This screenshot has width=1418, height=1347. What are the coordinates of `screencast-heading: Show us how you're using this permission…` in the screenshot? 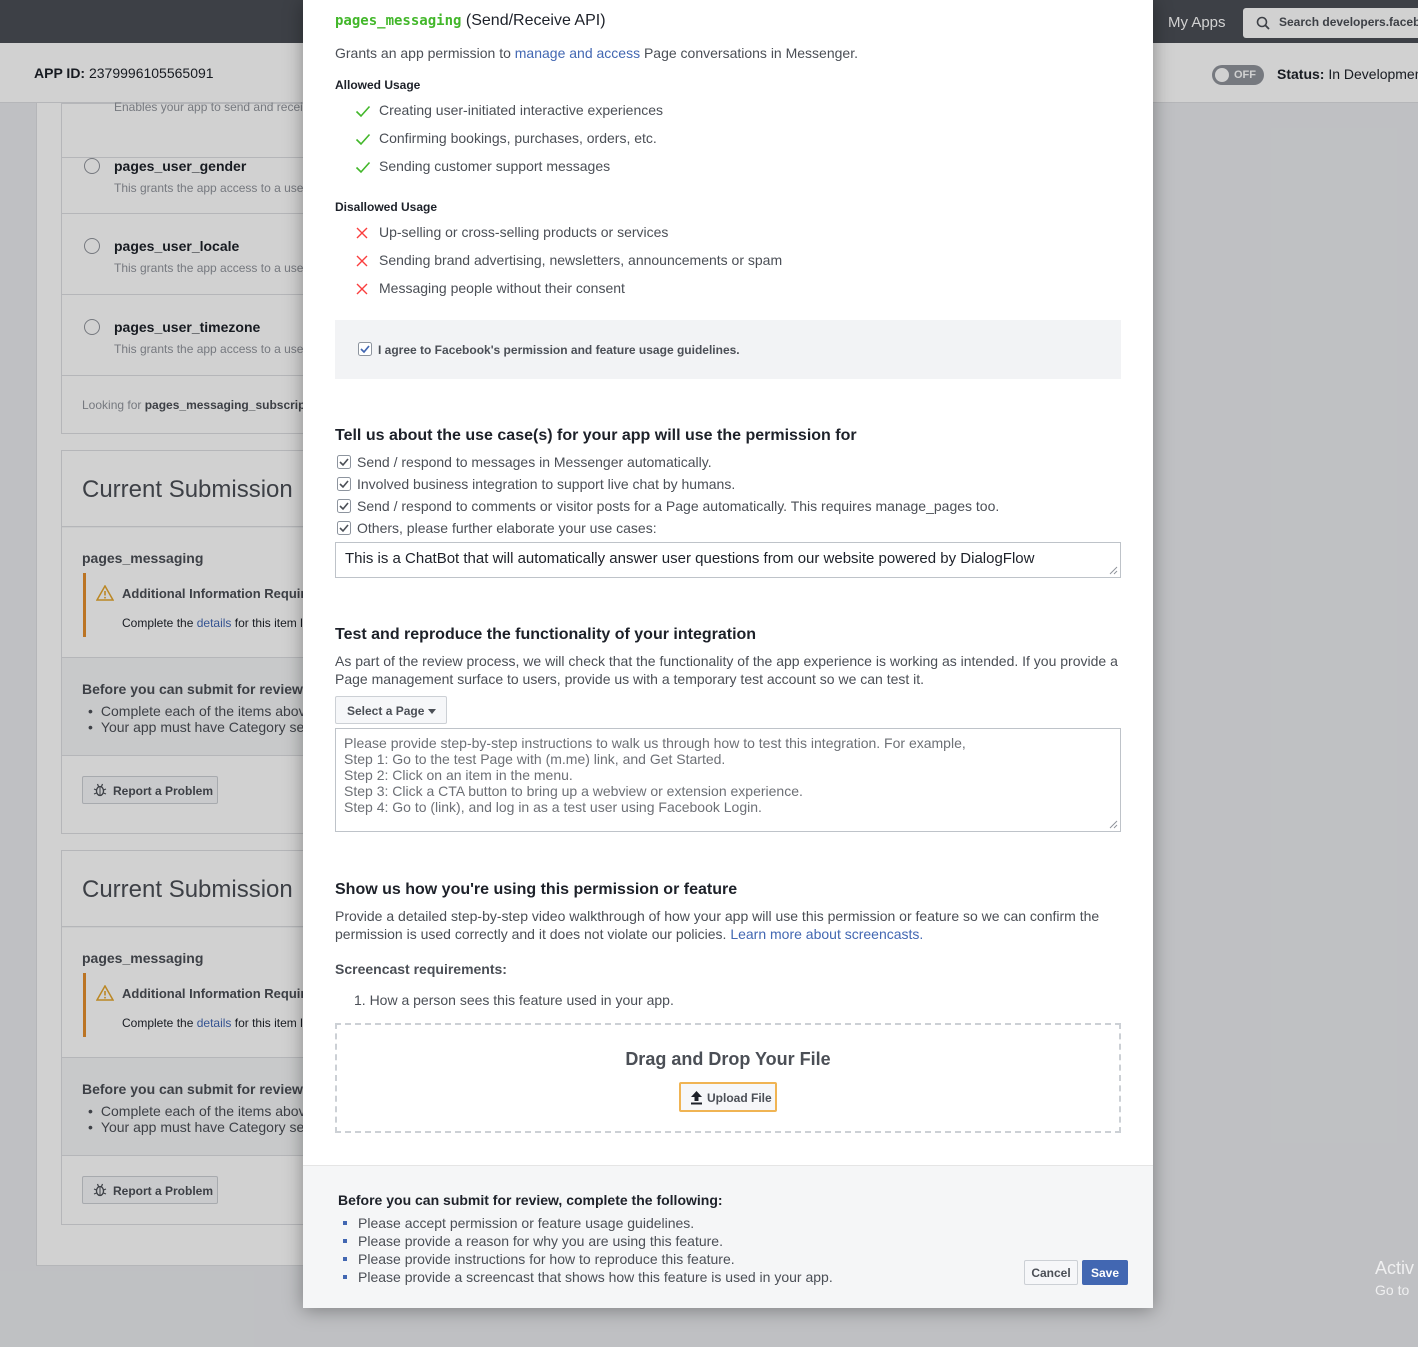 It's located at (536, 889).